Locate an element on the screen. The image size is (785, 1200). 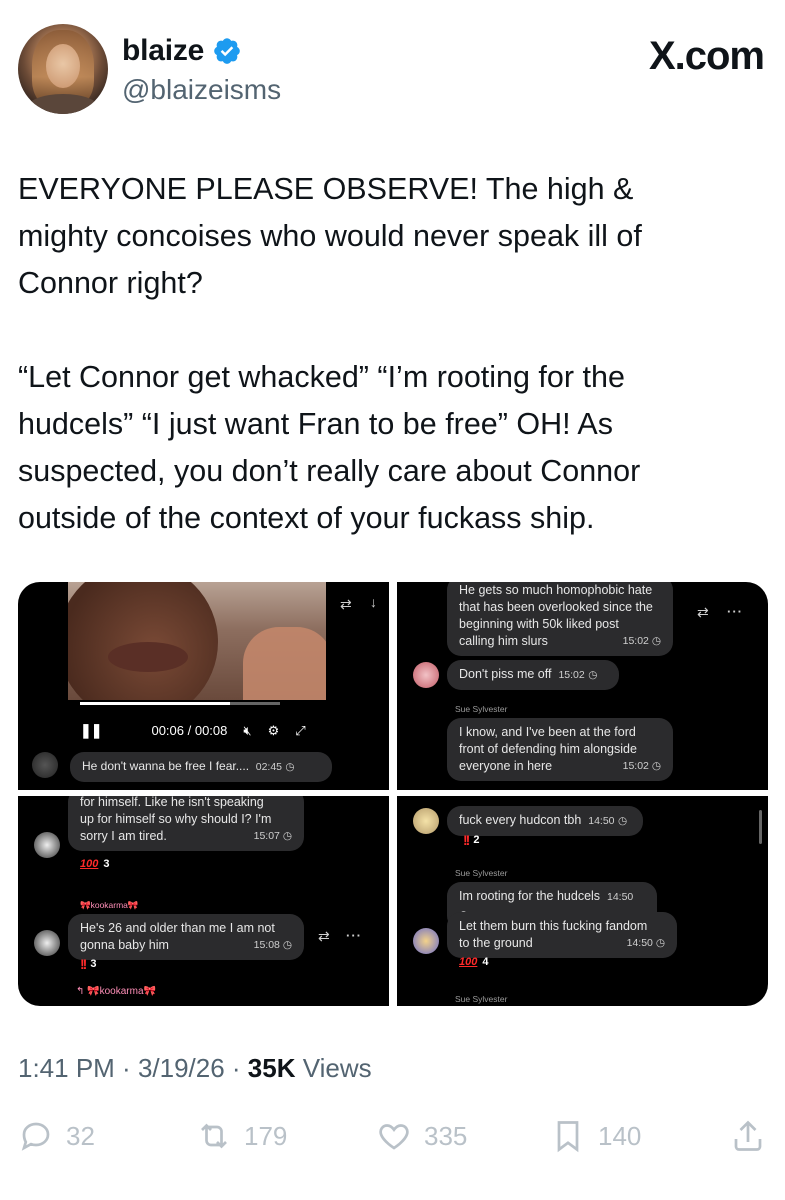
repost-icon is located at coordinates (214, 1136).